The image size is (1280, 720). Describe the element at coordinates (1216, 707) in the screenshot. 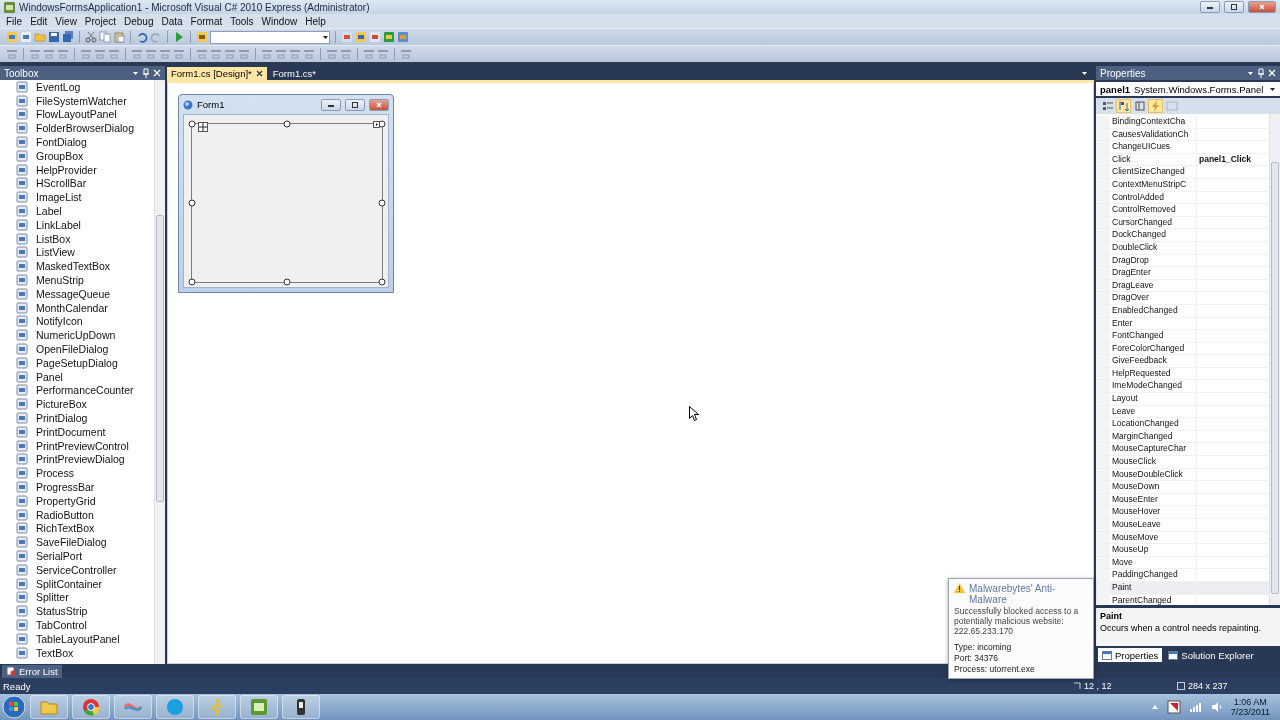

I see `speaker-icon` at that location.